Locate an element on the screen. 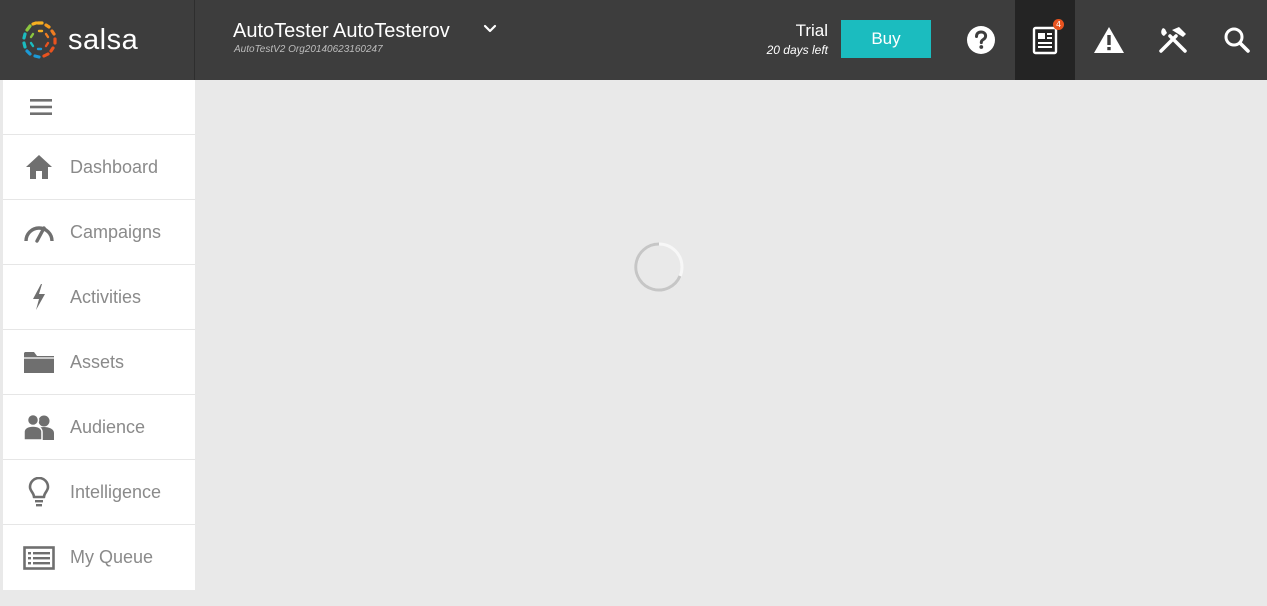 The width and height of the screenshot is (1267, 606). logo-text: salsa is located at coordinates (103, 39).